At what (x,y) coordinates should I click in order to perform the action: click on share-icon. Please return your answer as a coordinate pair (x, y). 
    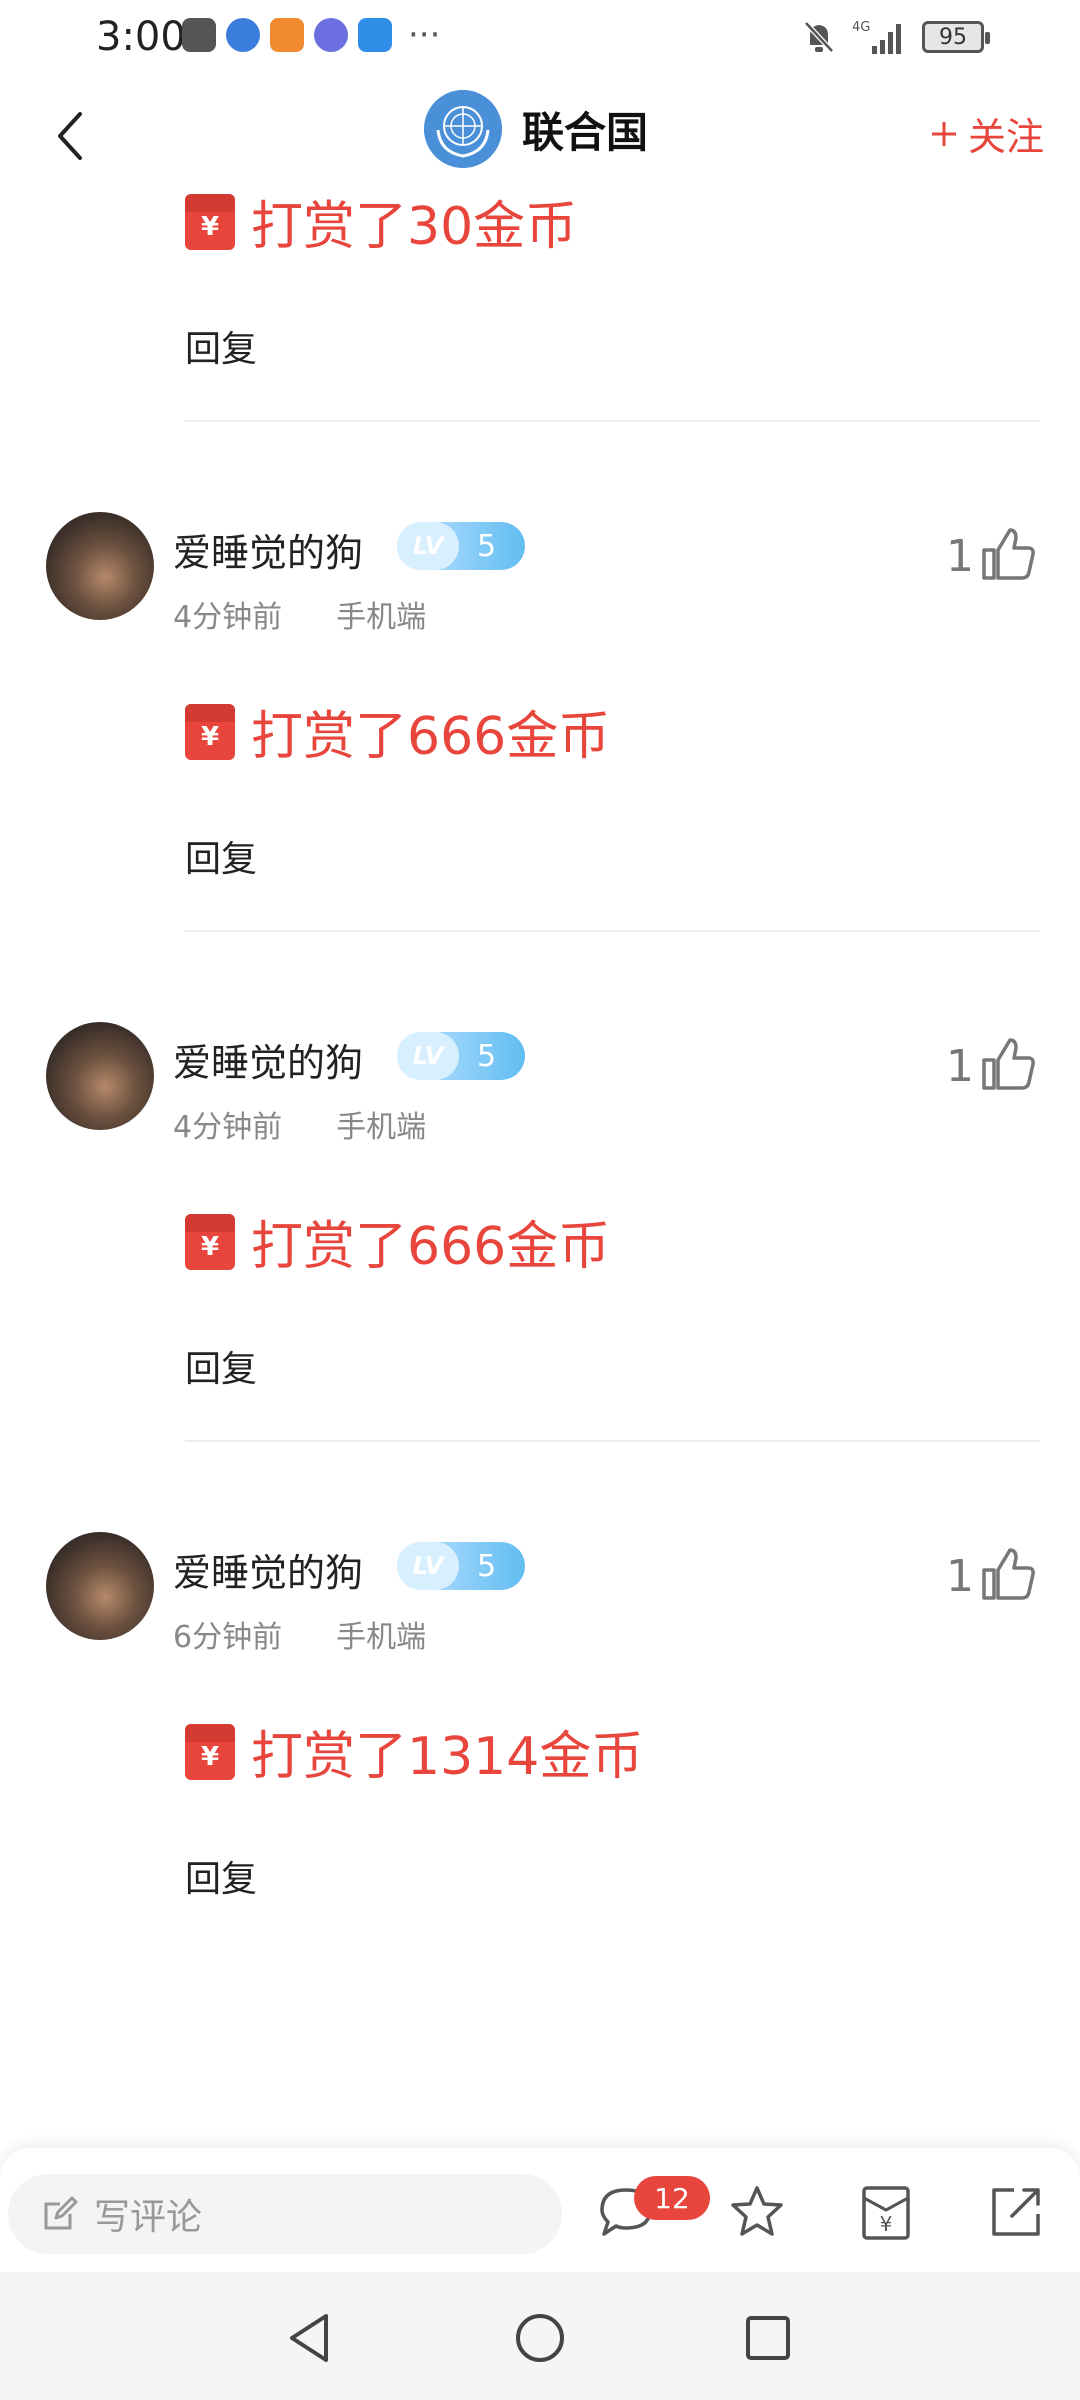
    Looking at the image, I should click on (1016, 2212).